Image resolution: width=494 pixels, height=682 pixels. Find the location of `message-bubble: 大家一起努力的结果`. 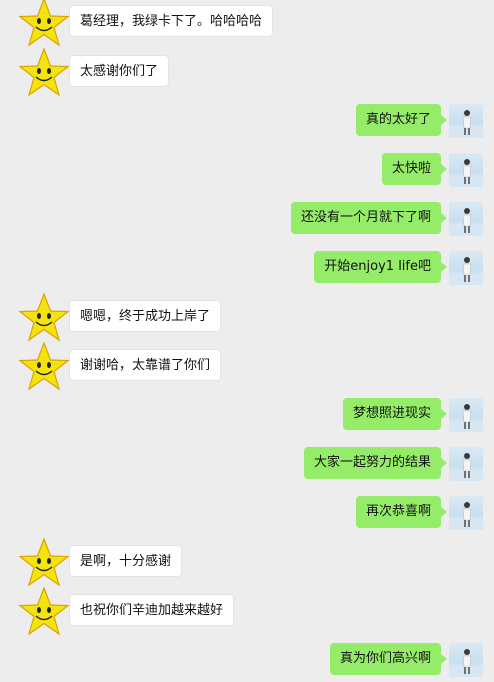

message-bubble: 大家一起努力的结果 is located at coordinates (375, 463).